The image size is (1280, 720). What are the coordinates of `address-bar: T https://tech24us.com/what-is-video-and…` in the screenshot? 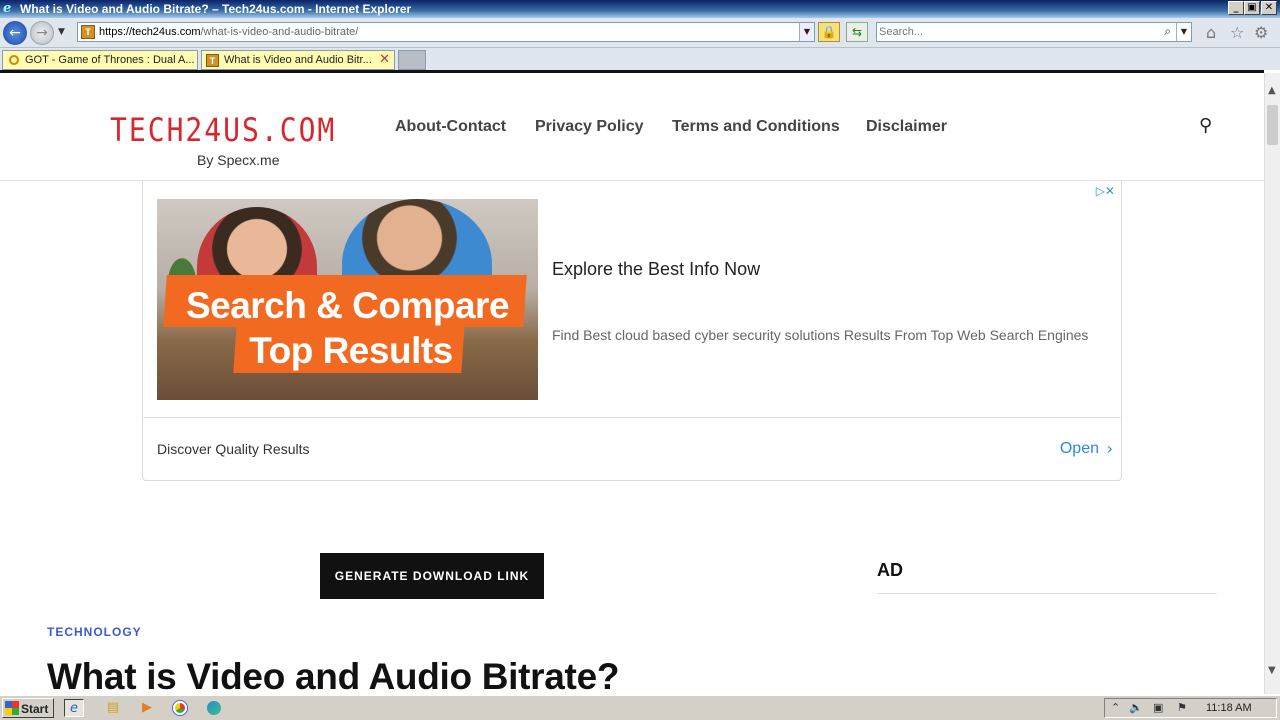 It's located at (446, 32).